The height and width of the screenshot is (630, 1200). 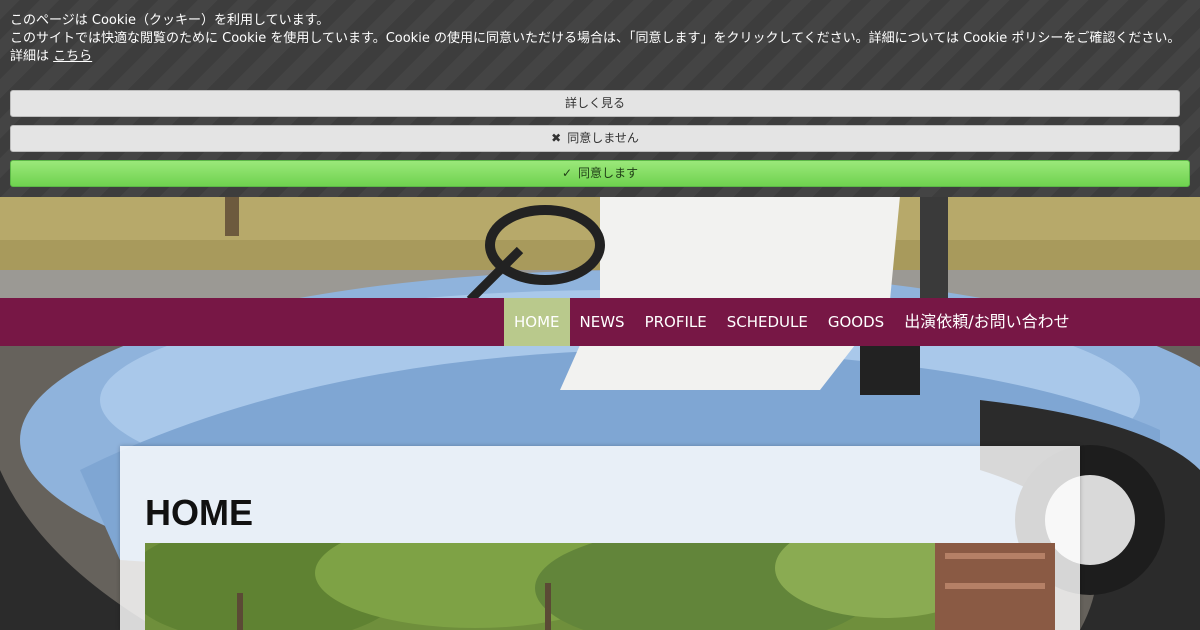 I want to click on cookie-details-link: こちら, so click(x=72, y=56).